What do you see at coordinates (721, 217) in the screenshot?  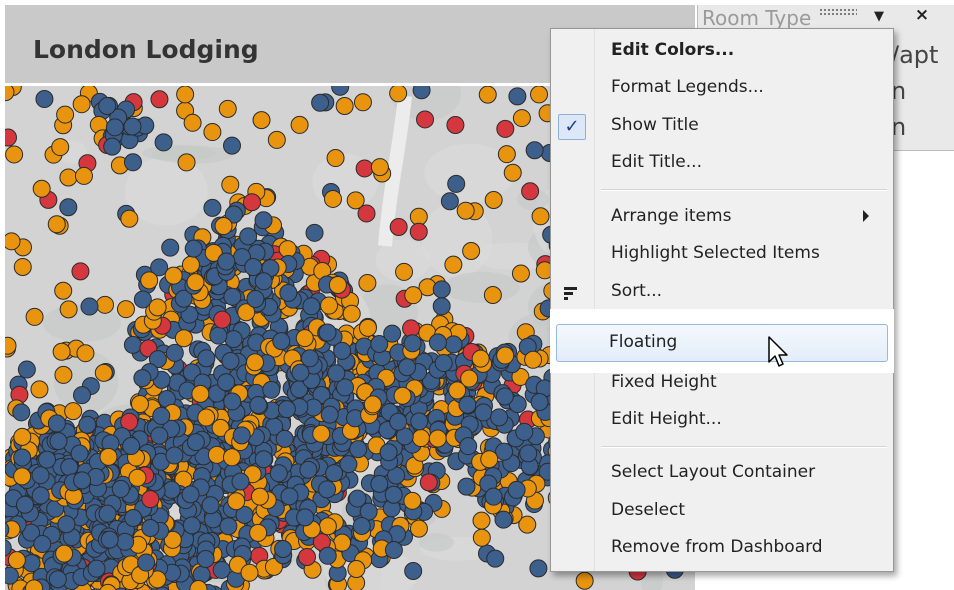 I see `menu-item-arrange-items: Arrange items` at bounding box center [721, 217].